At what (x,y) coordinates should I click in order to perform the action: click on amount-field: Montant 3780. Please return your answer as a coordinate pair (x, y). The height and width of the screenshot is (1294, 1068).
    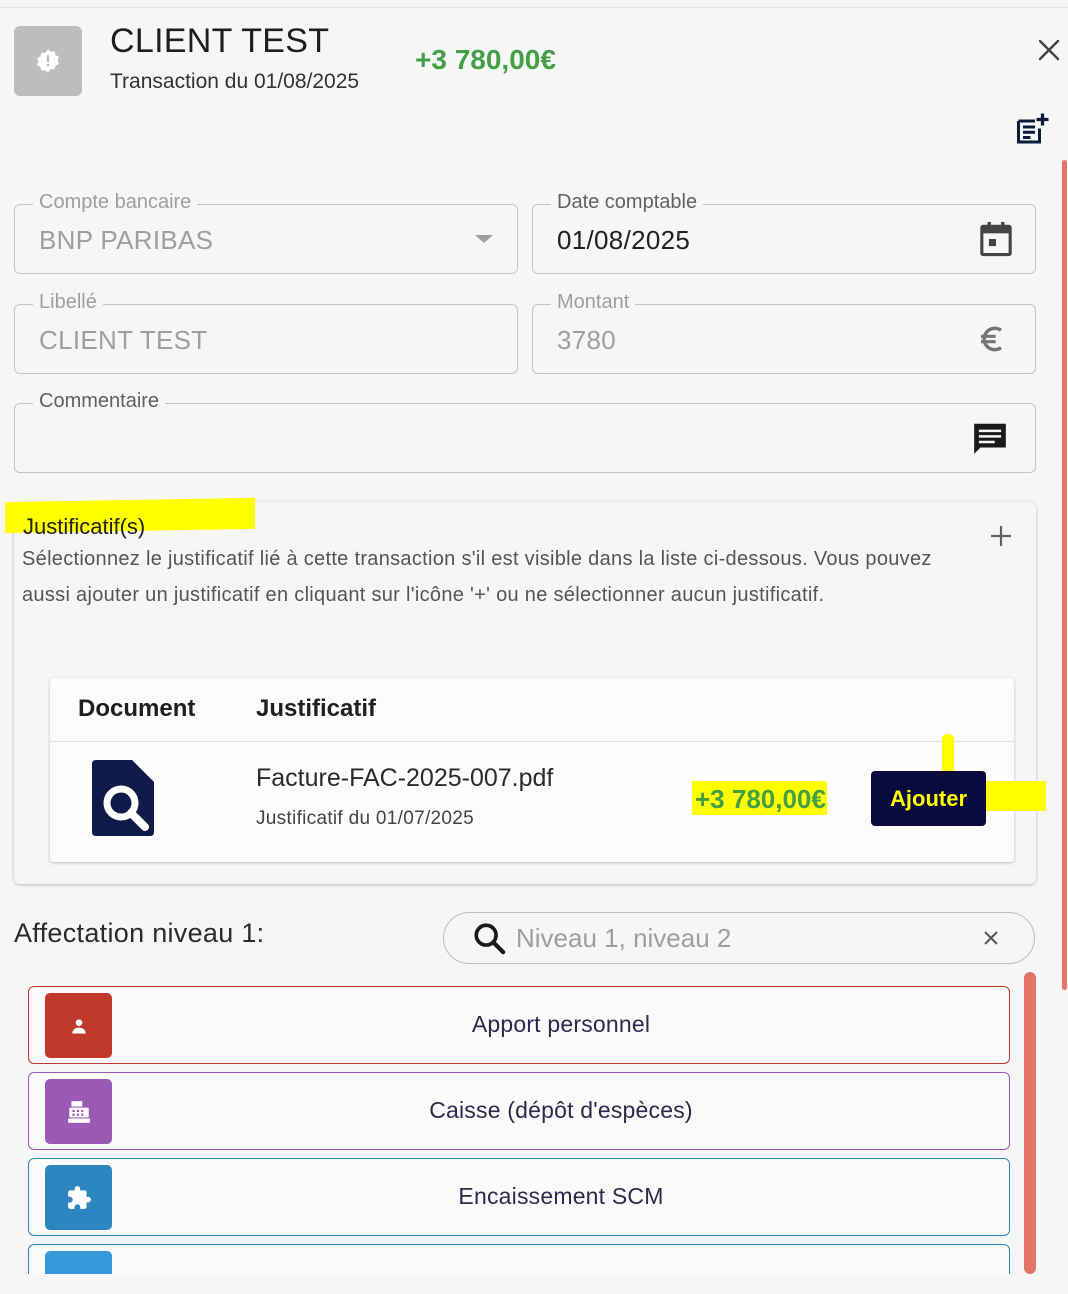
    Looking at the image, I should click on (784, 332).